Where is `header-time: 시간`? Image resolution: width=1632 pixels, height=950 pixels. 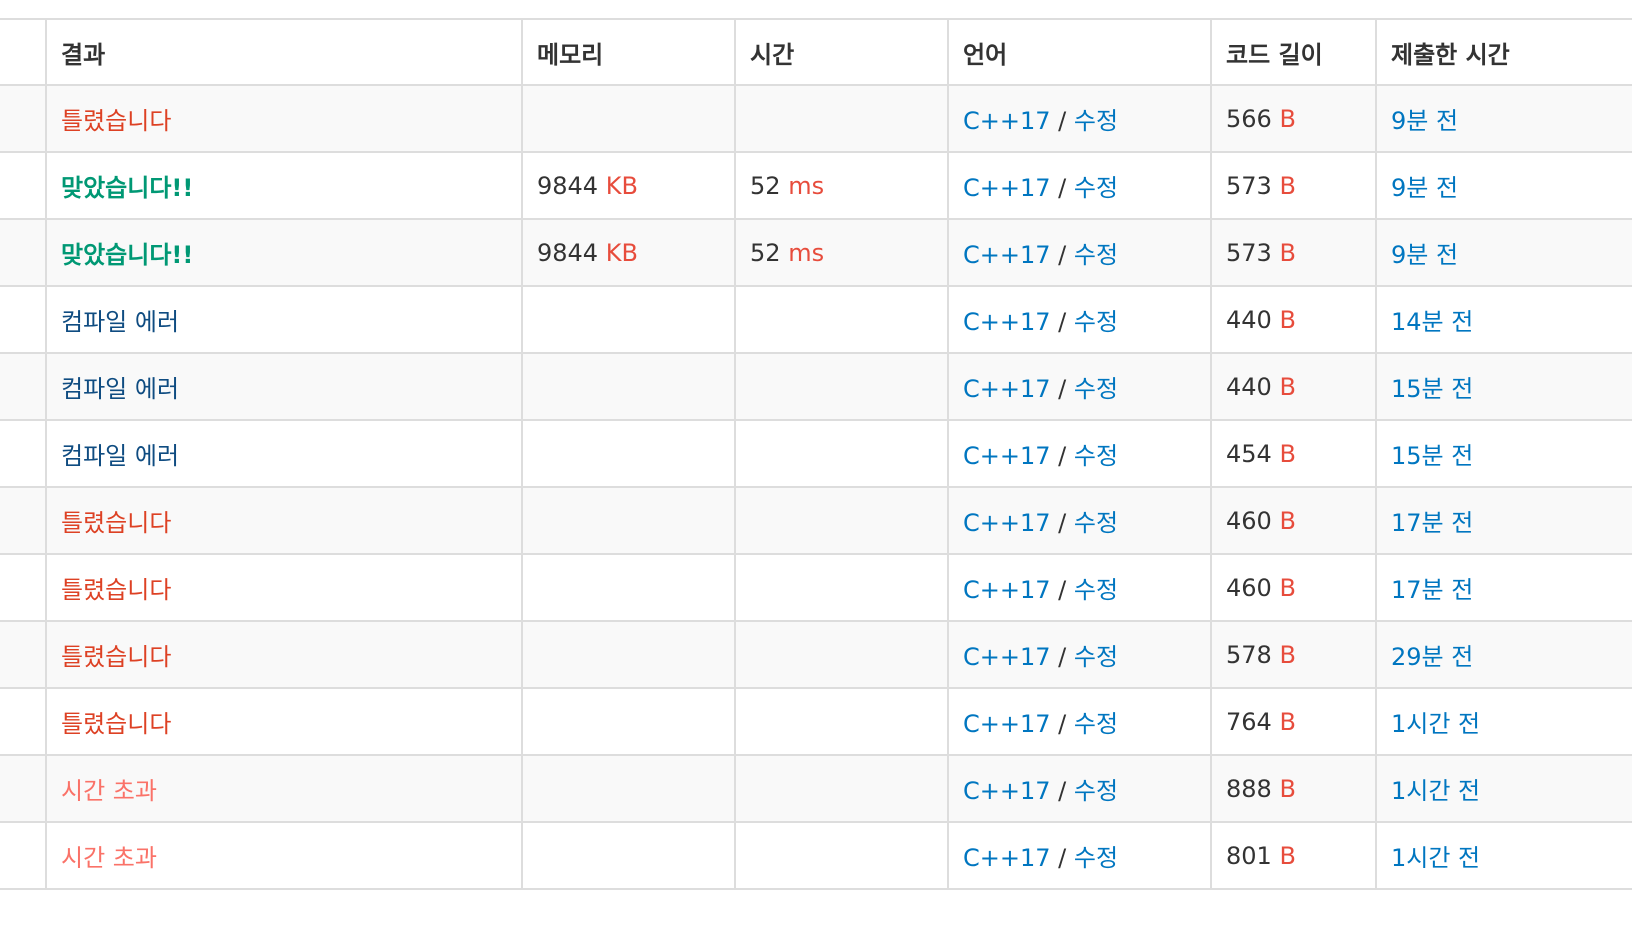
header-time: 시간 is located at coordinates (841, 52).